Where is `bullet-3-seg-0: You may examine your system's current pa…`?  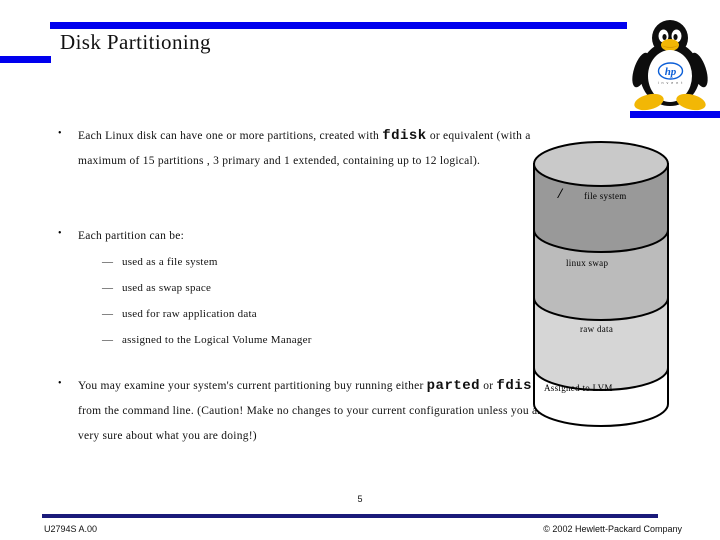 bullet-3-seg-0: You may examine your system's current pa… is located at coordinates (252, 386).